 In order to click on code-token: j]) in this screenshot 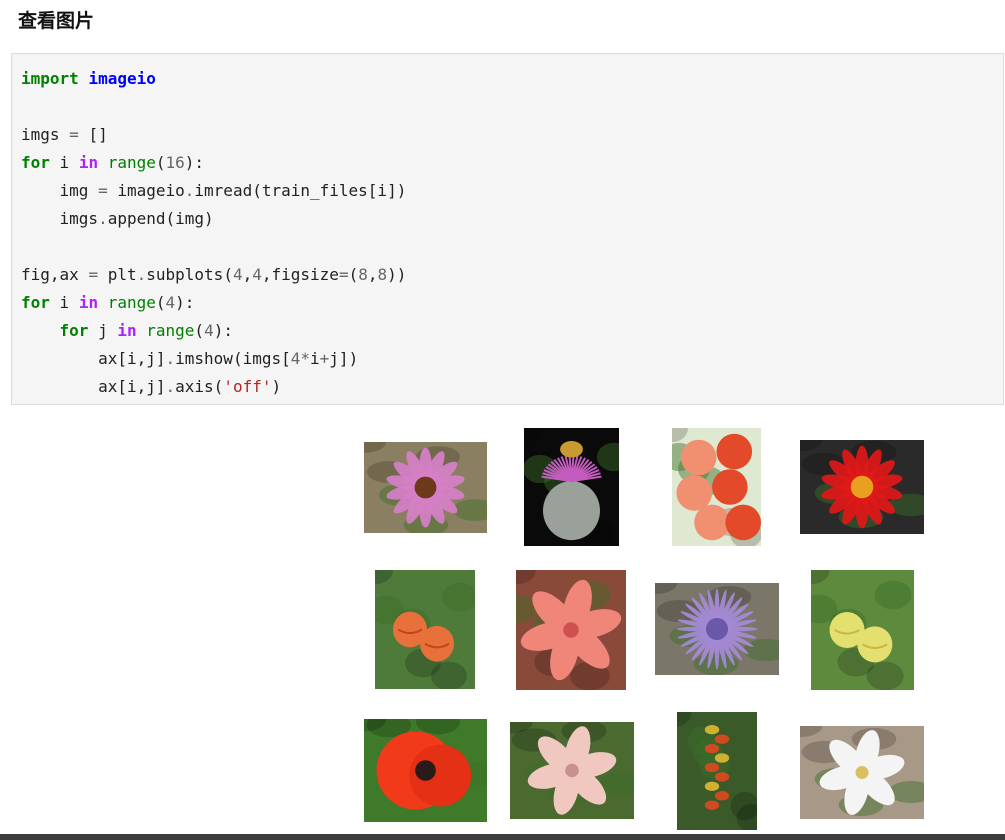, I will do `click(344, 358)`.